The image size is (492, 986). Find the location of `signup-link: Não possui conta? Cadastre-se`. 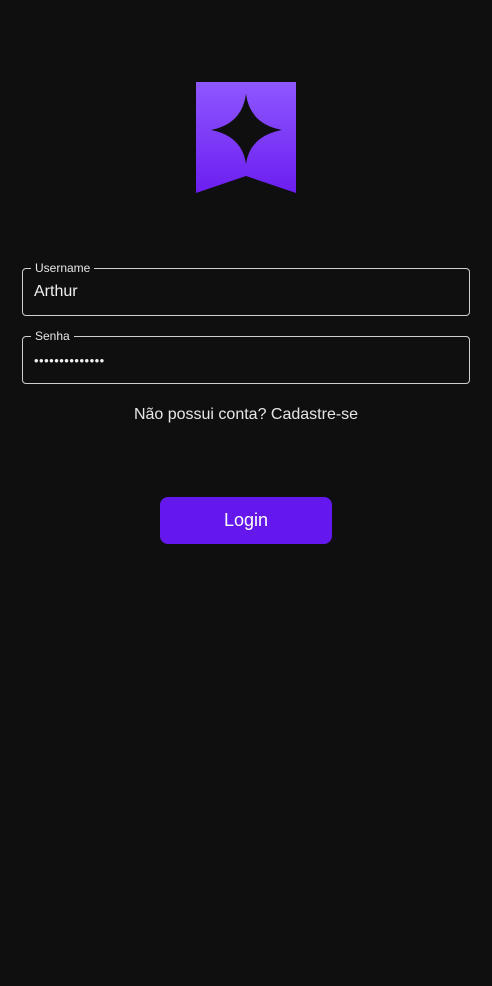

signup-link: Não possui conta? Cadastre-se is located at coordinates (246, 415).